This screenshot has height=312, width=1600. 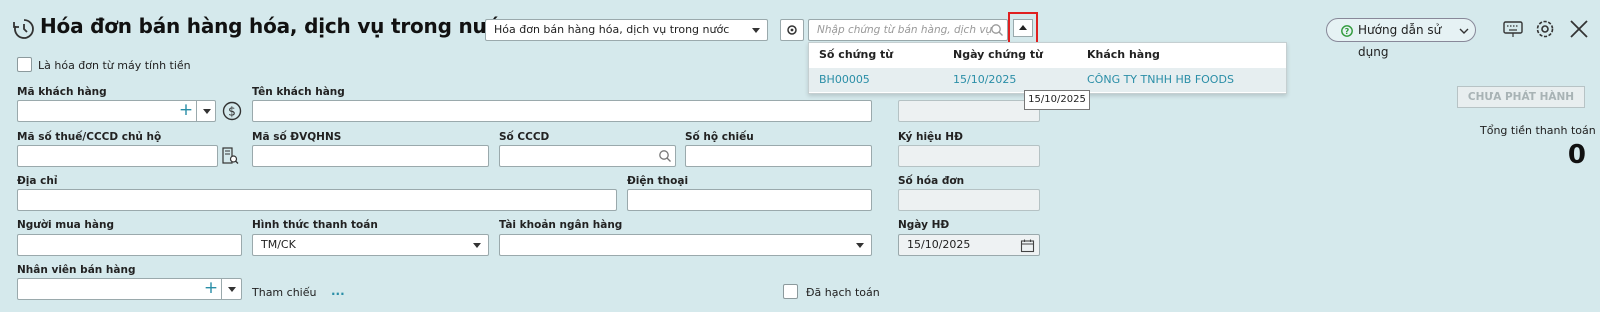 I want to click on invoice-number-label: Số hóa đơn, so click(x=931, y=181).